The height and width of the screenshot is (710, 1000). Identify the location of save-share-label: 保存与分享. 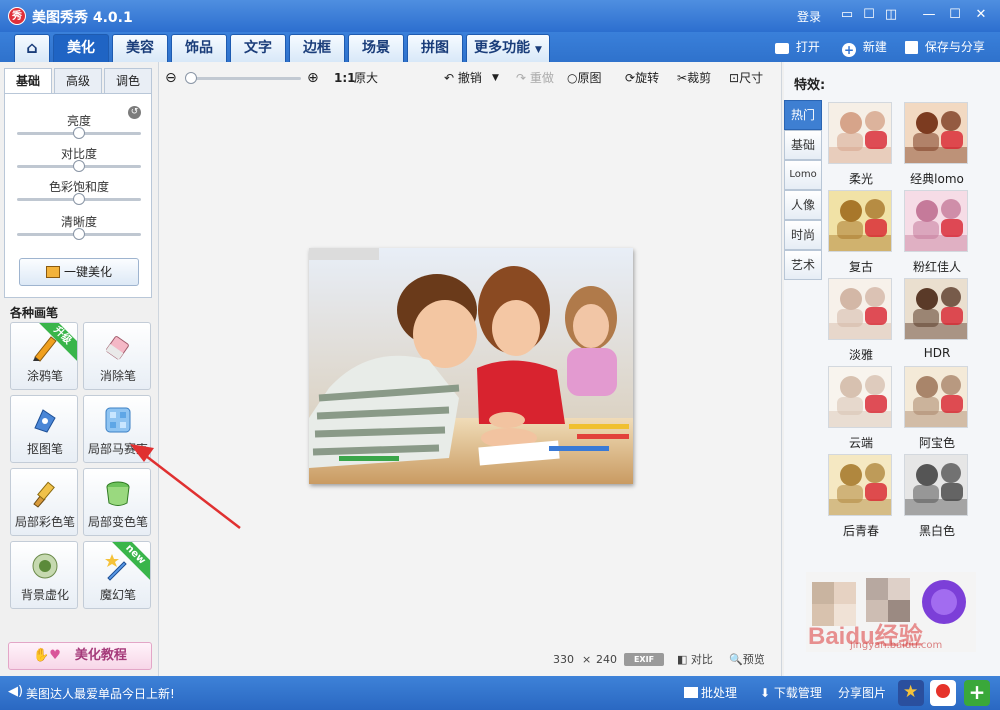
(954, 47).